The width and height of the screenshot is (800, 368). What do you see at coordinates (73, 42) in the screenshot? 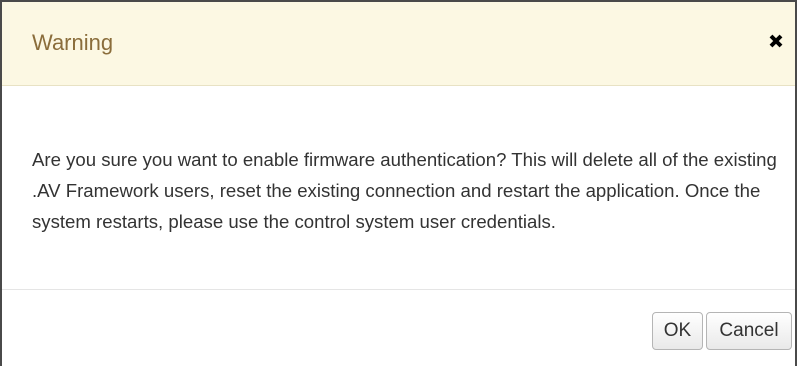
I see `dialog-title: Warning` at bounding box center [73, 42].